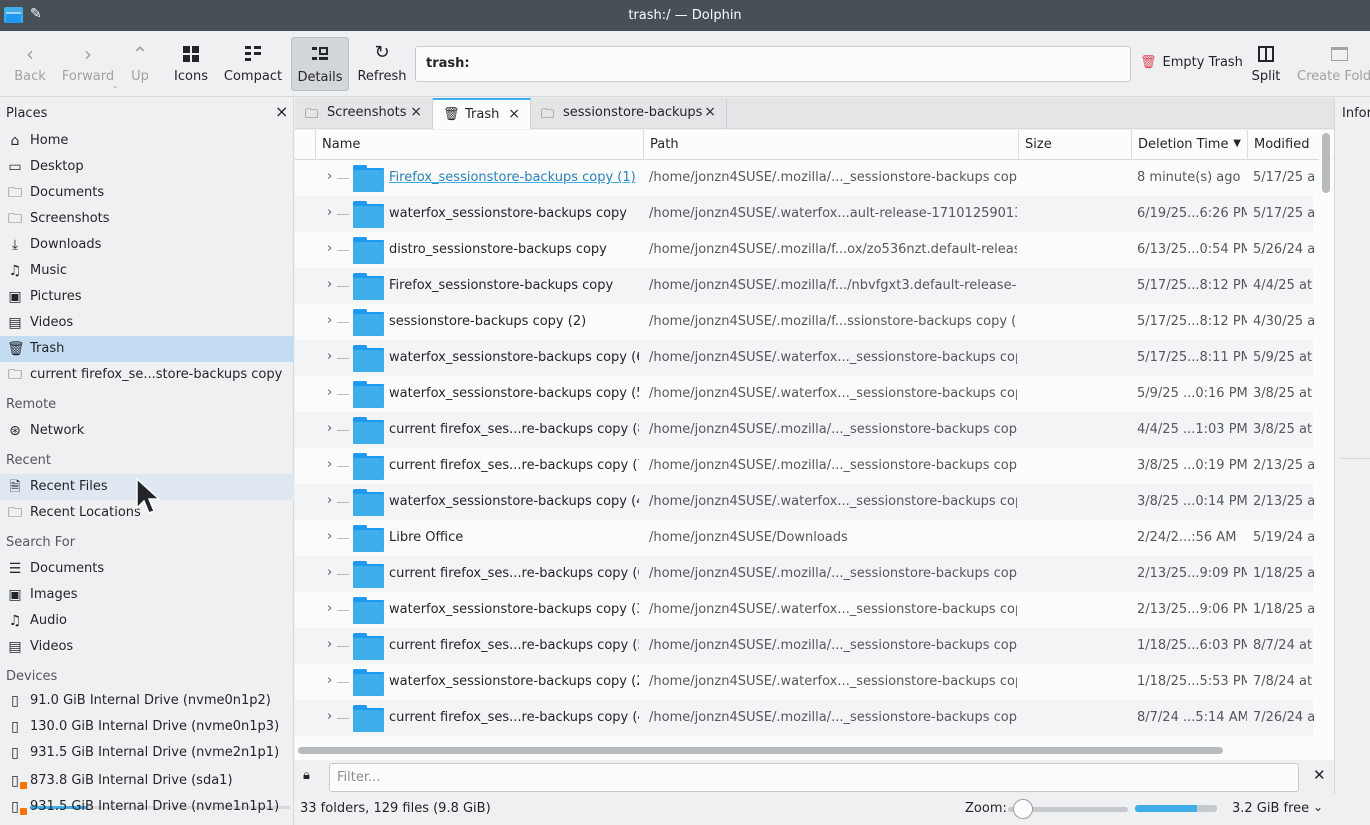 The height and width of the screenshot is (825, 1370). I want to click on file-name: waterfox_sessionstore-backups copy, so click(514, 213).